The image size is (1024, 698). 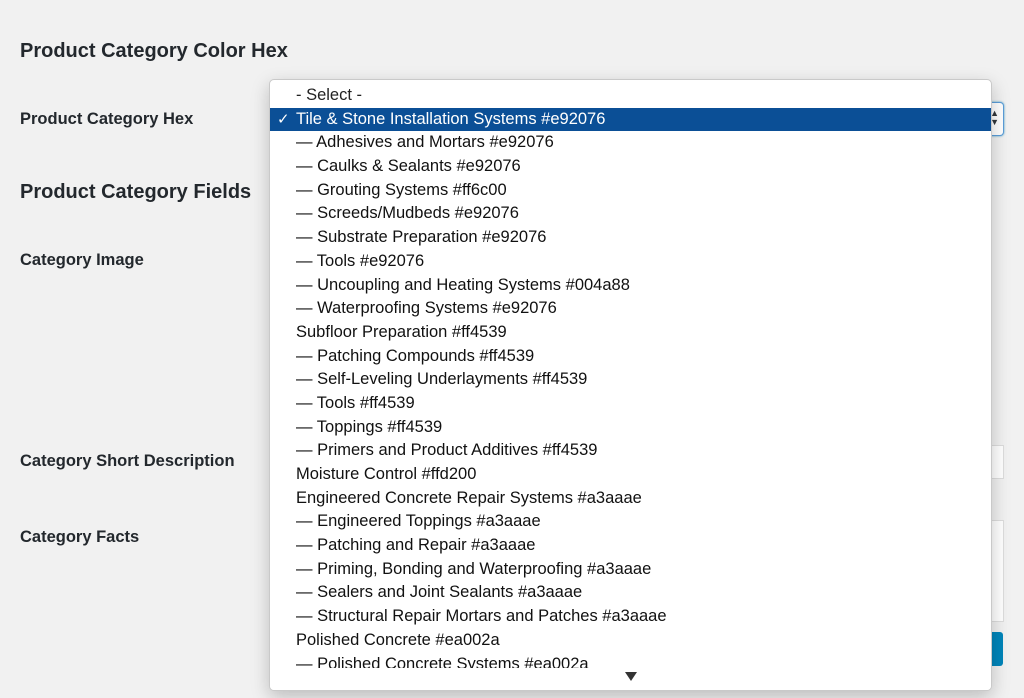 I want to click on section-title-category-fields: Product Category Fields, so click(x=136, y=192).